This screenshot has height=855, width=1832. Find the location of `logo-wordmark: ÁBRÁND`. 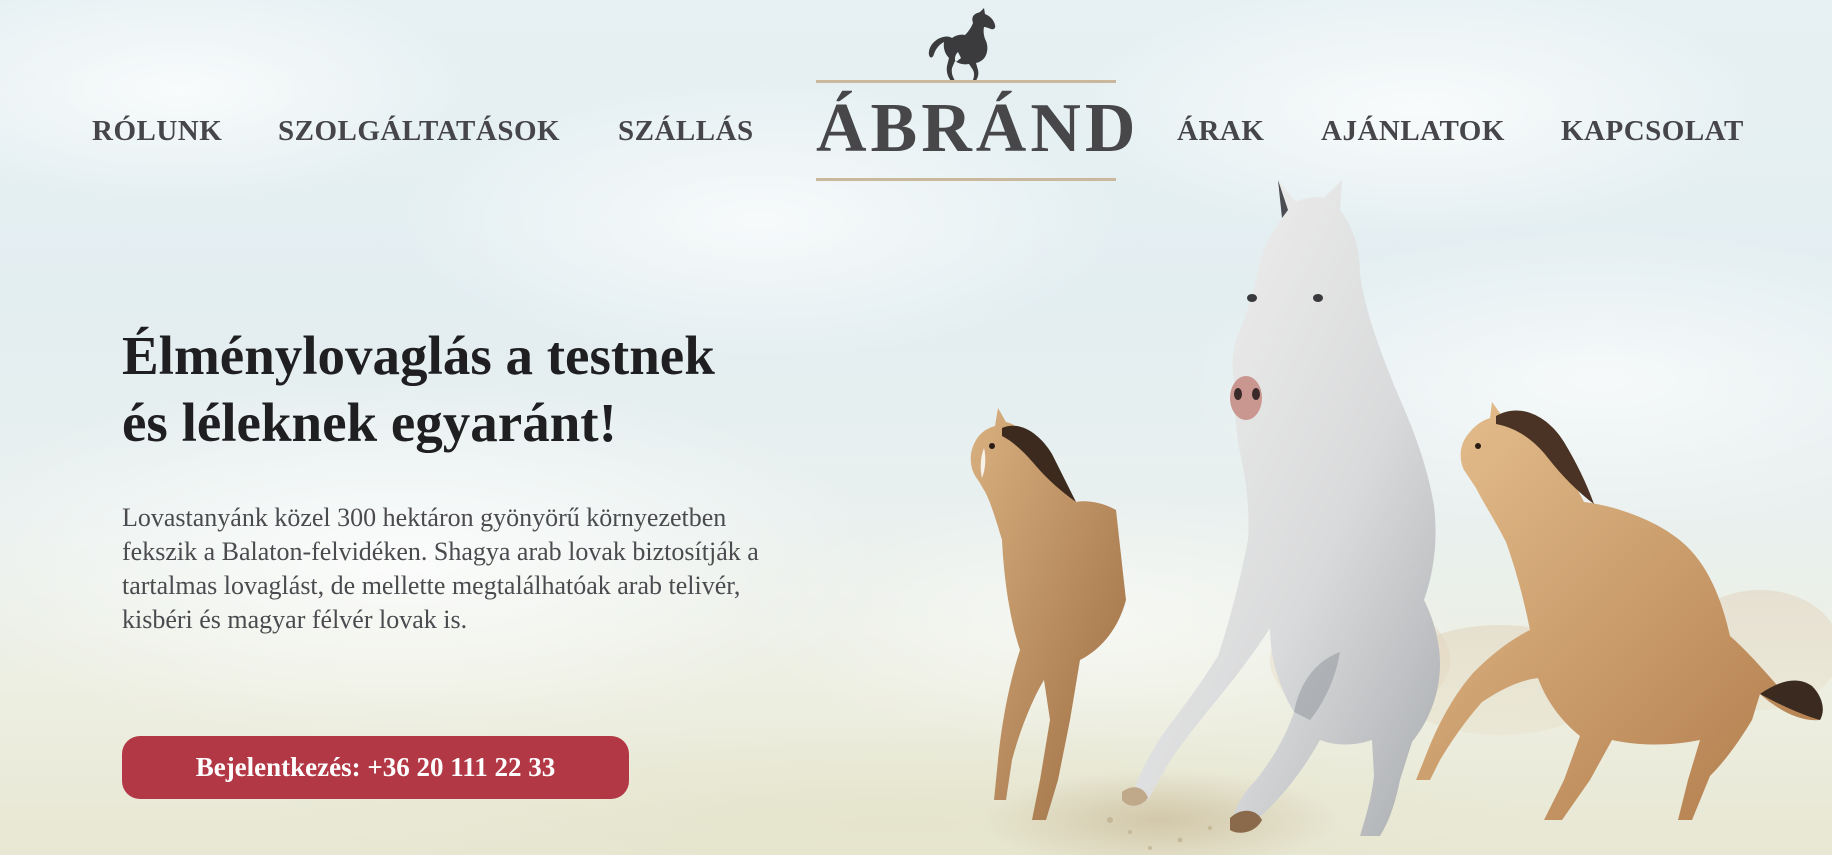

logo-wordmark: ÁBRÁND is located at coordinates (978, 128).